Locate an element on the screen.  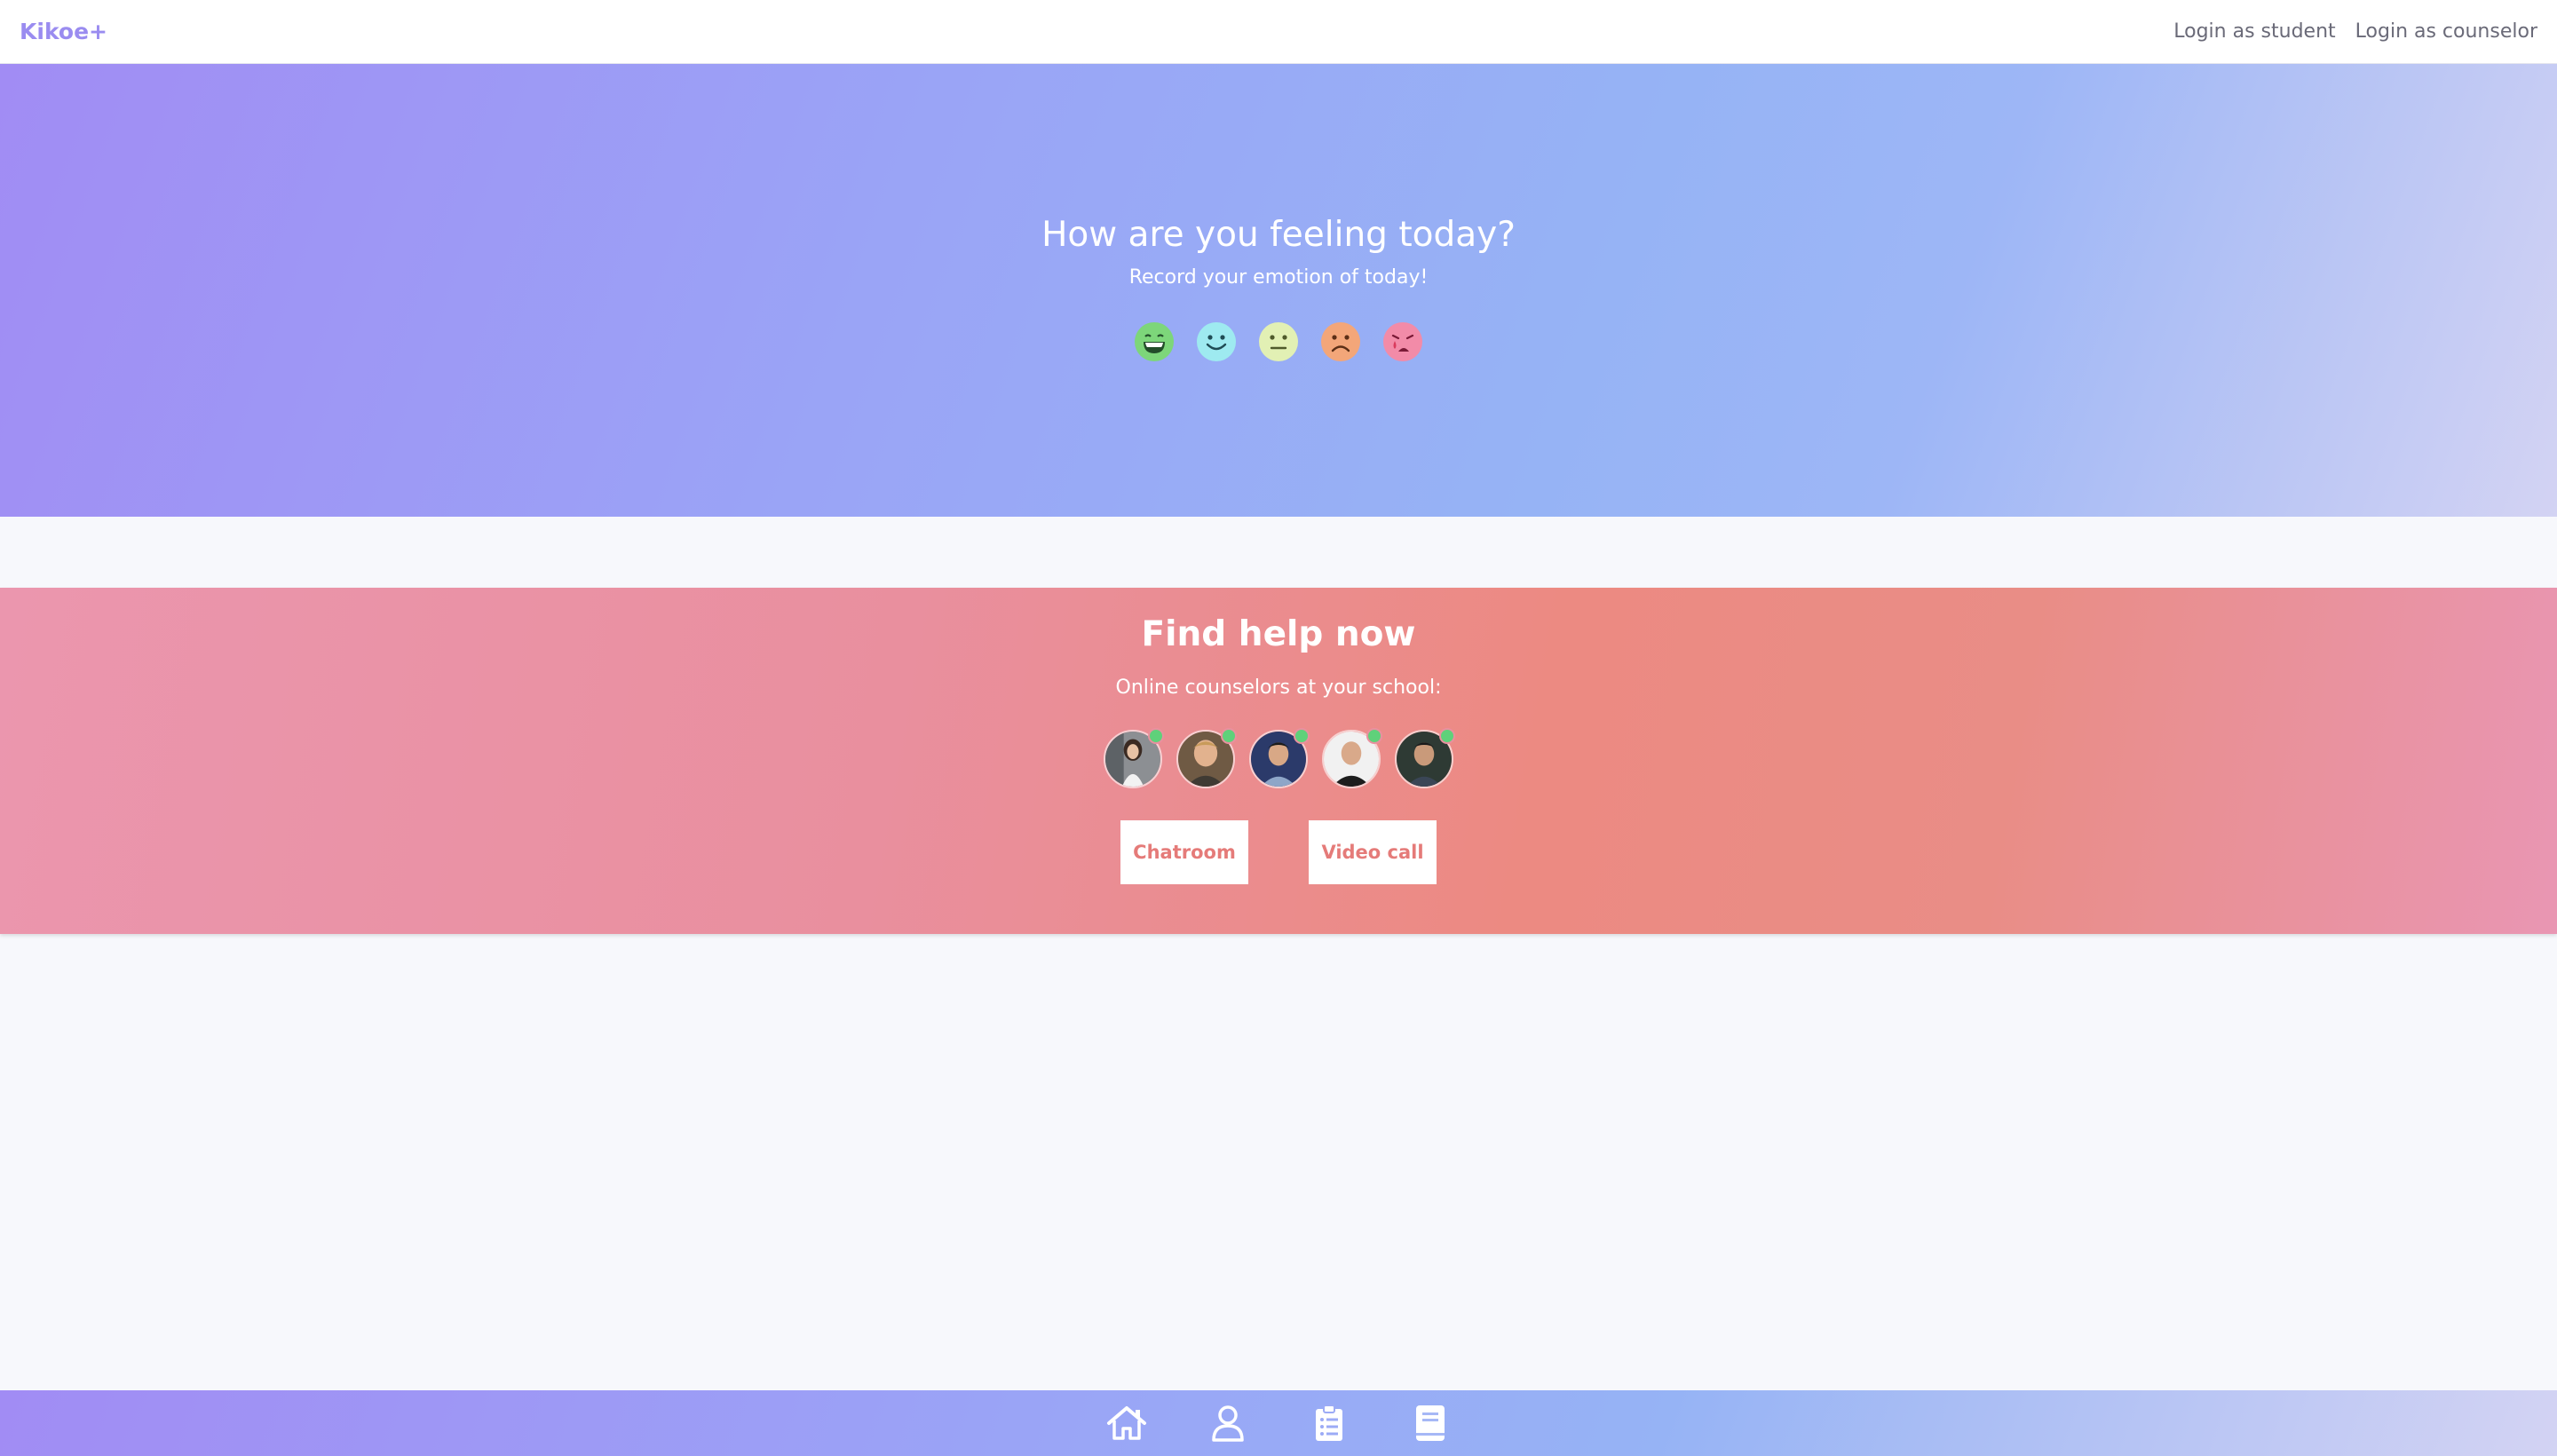
neutral-face-icon is located at coordinates (1278, 341).